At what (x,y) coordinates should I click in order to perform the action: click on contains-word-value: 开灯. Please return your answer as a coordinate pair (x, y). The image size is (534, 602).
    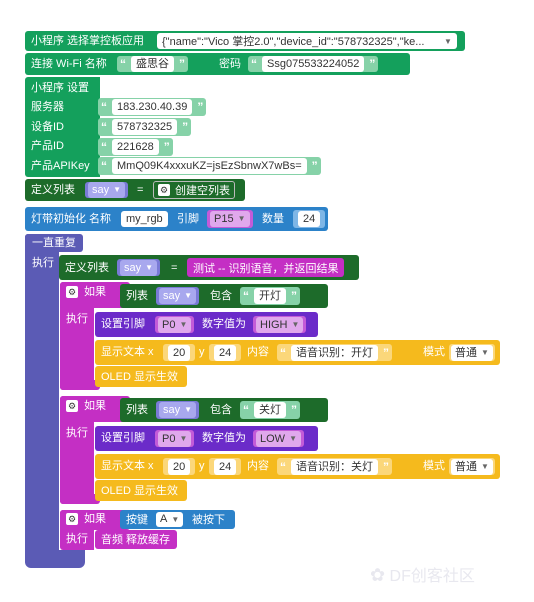
    Looking at the image, I should click on (270, 296).